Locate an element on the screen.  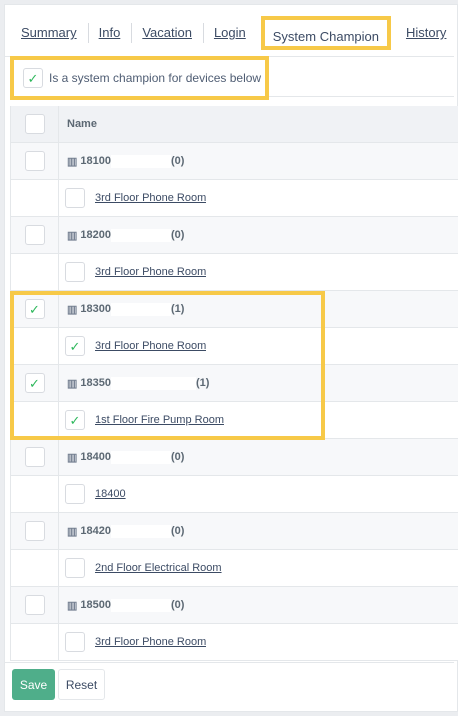
building-code: 18200 is located at coordinates (95, 235).